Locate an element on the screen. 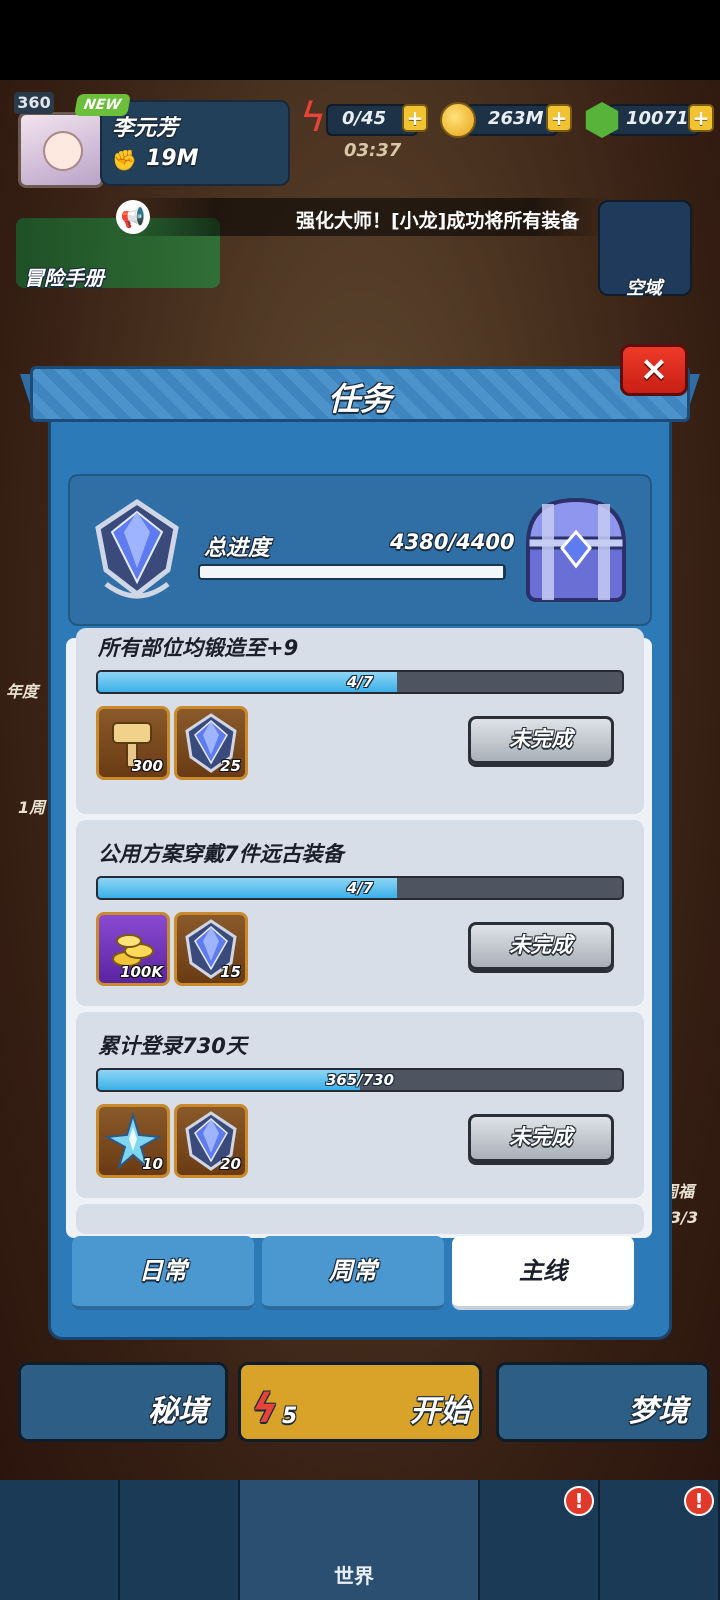 The image size is (720, 1600). total-progress-fill is located at coordinates (351, 572).